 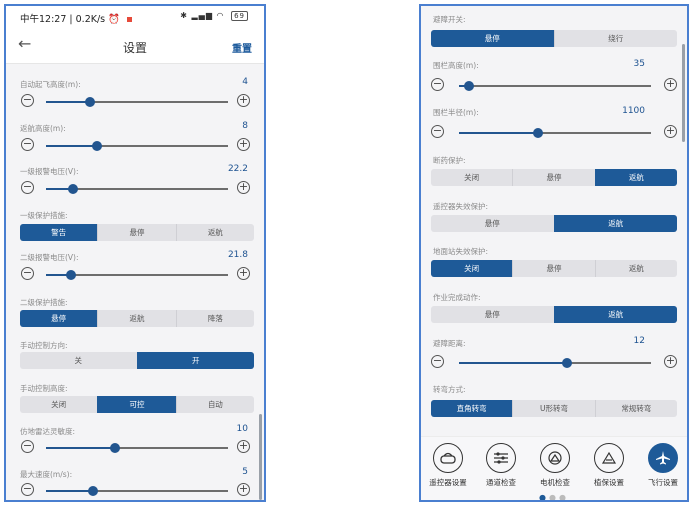 What do you see at coordinates (609, 458) in the screenshot?
I see `crop-icon` at bounding box center [609, 458].